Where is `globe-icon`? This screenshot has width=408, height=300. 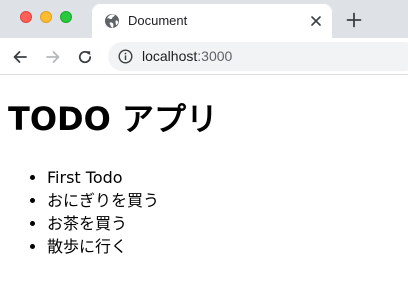 globe-icon is located at coordinates (112, 21).